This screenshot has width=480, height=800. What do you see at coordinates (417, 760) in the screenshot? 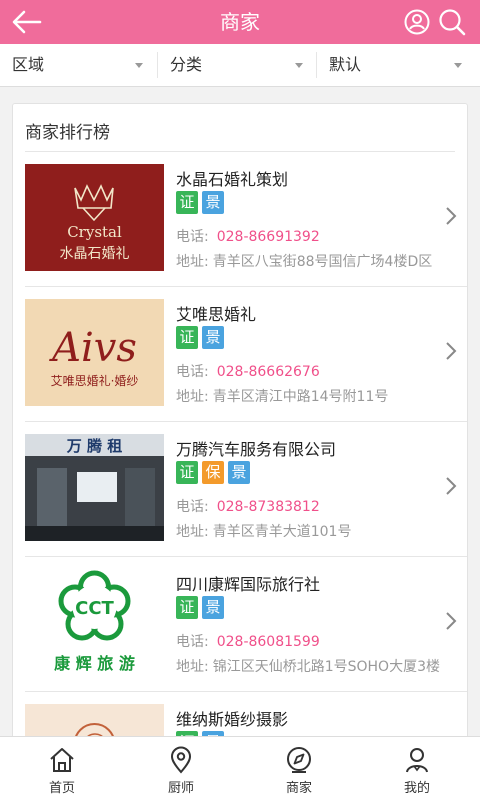
I see `profile-icon` at bounding box center [417, 760].